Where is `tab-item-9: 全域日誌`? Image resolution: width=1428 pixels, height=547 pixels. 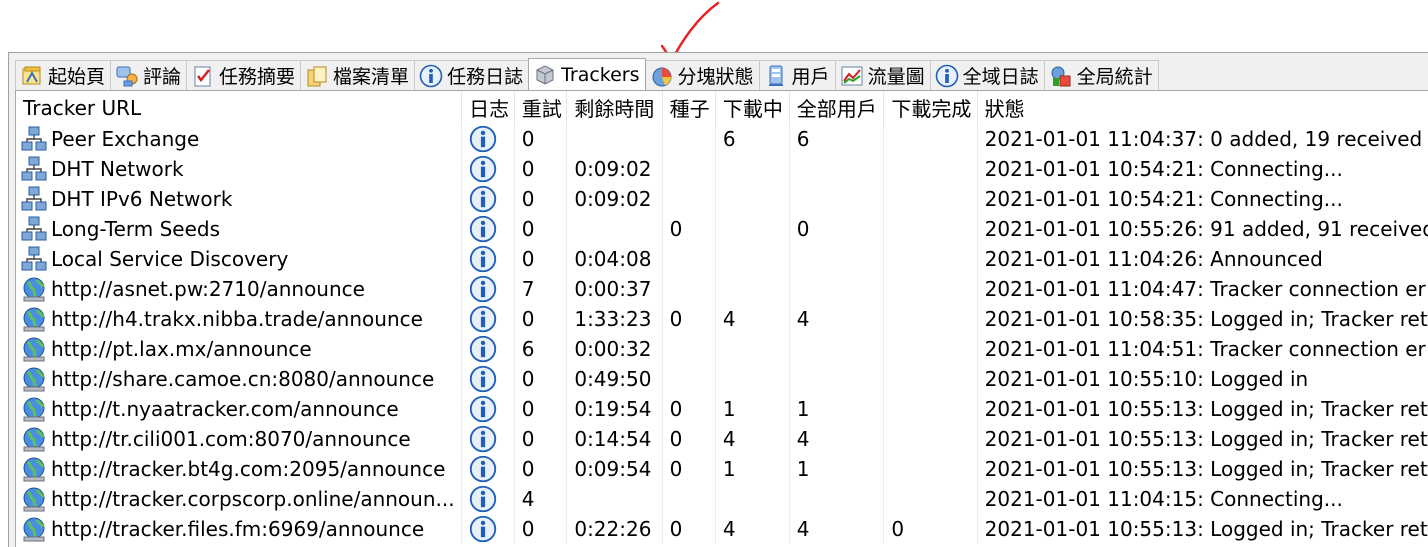 tab-item-9: 全域日誌 is located at coordinates (987, 75).